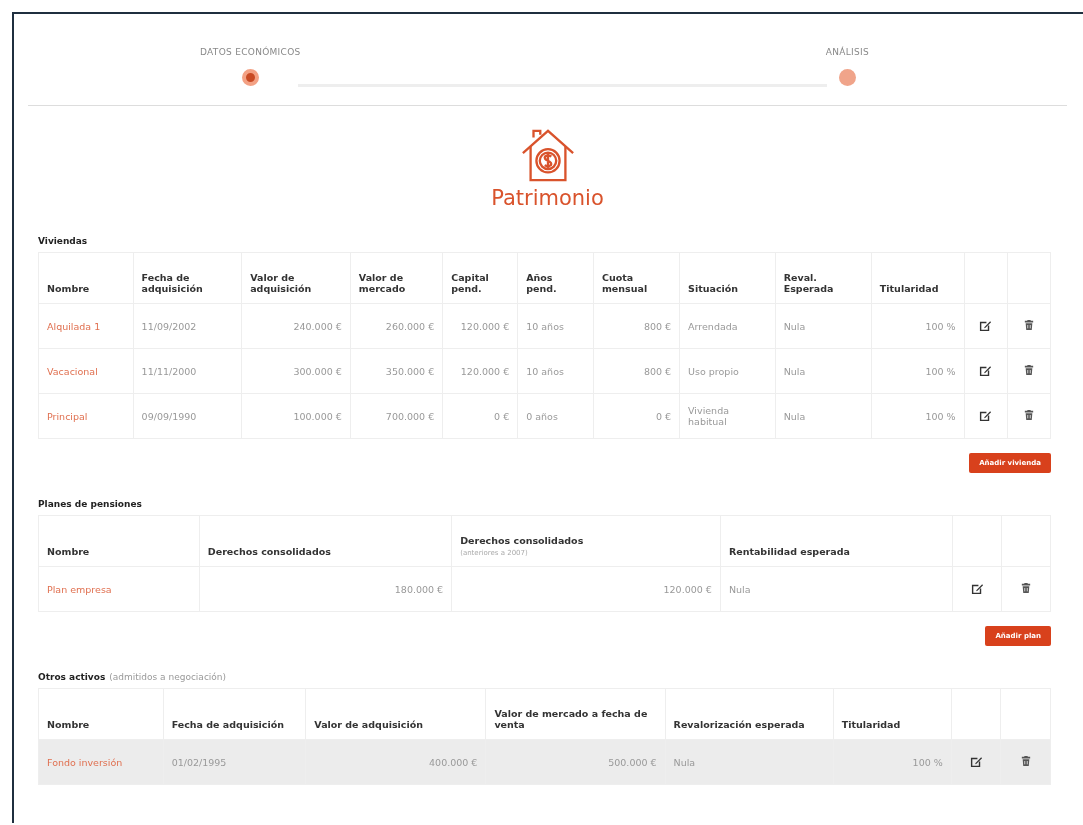 The image size is (1083, 825). What do you see at coordinates (169, 416) in the screenshot?
I see `table-cell: 09/09/1990` at bounding box center [169, 416].